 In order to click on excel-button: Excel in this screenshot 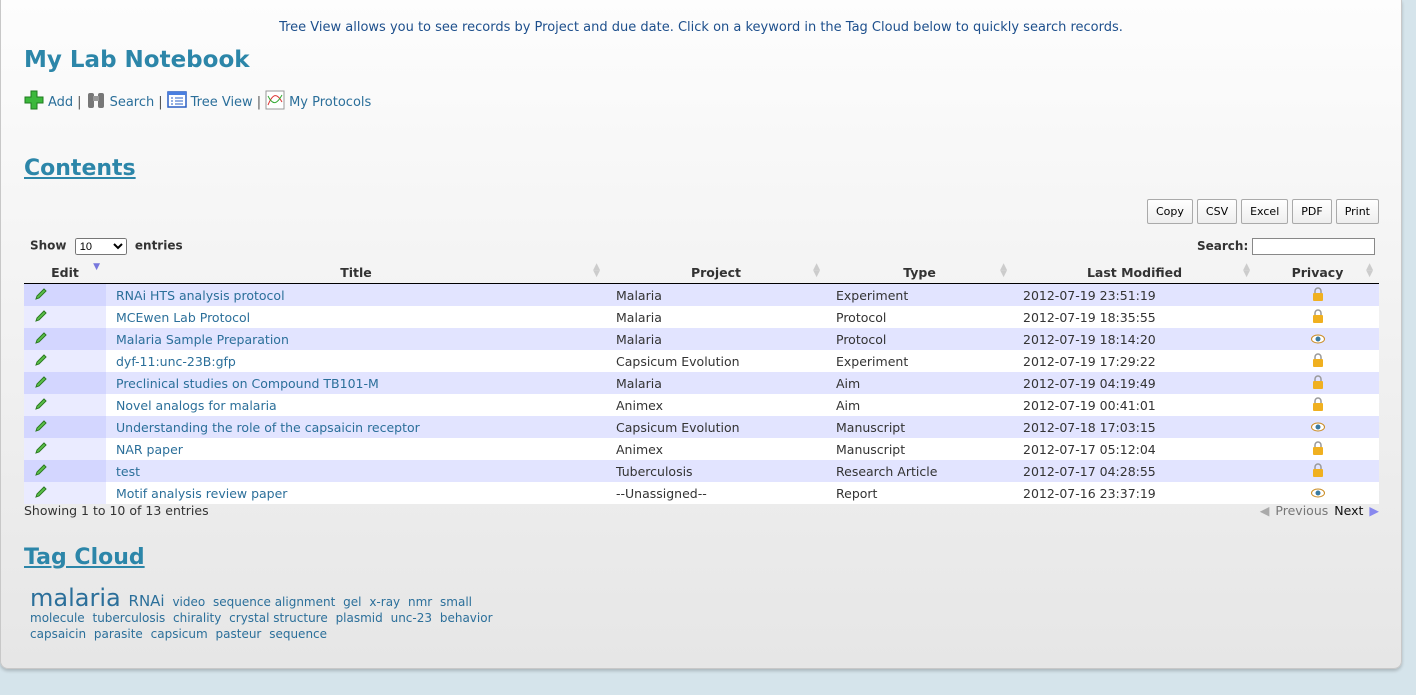, I will do `click(1265, 211)`.